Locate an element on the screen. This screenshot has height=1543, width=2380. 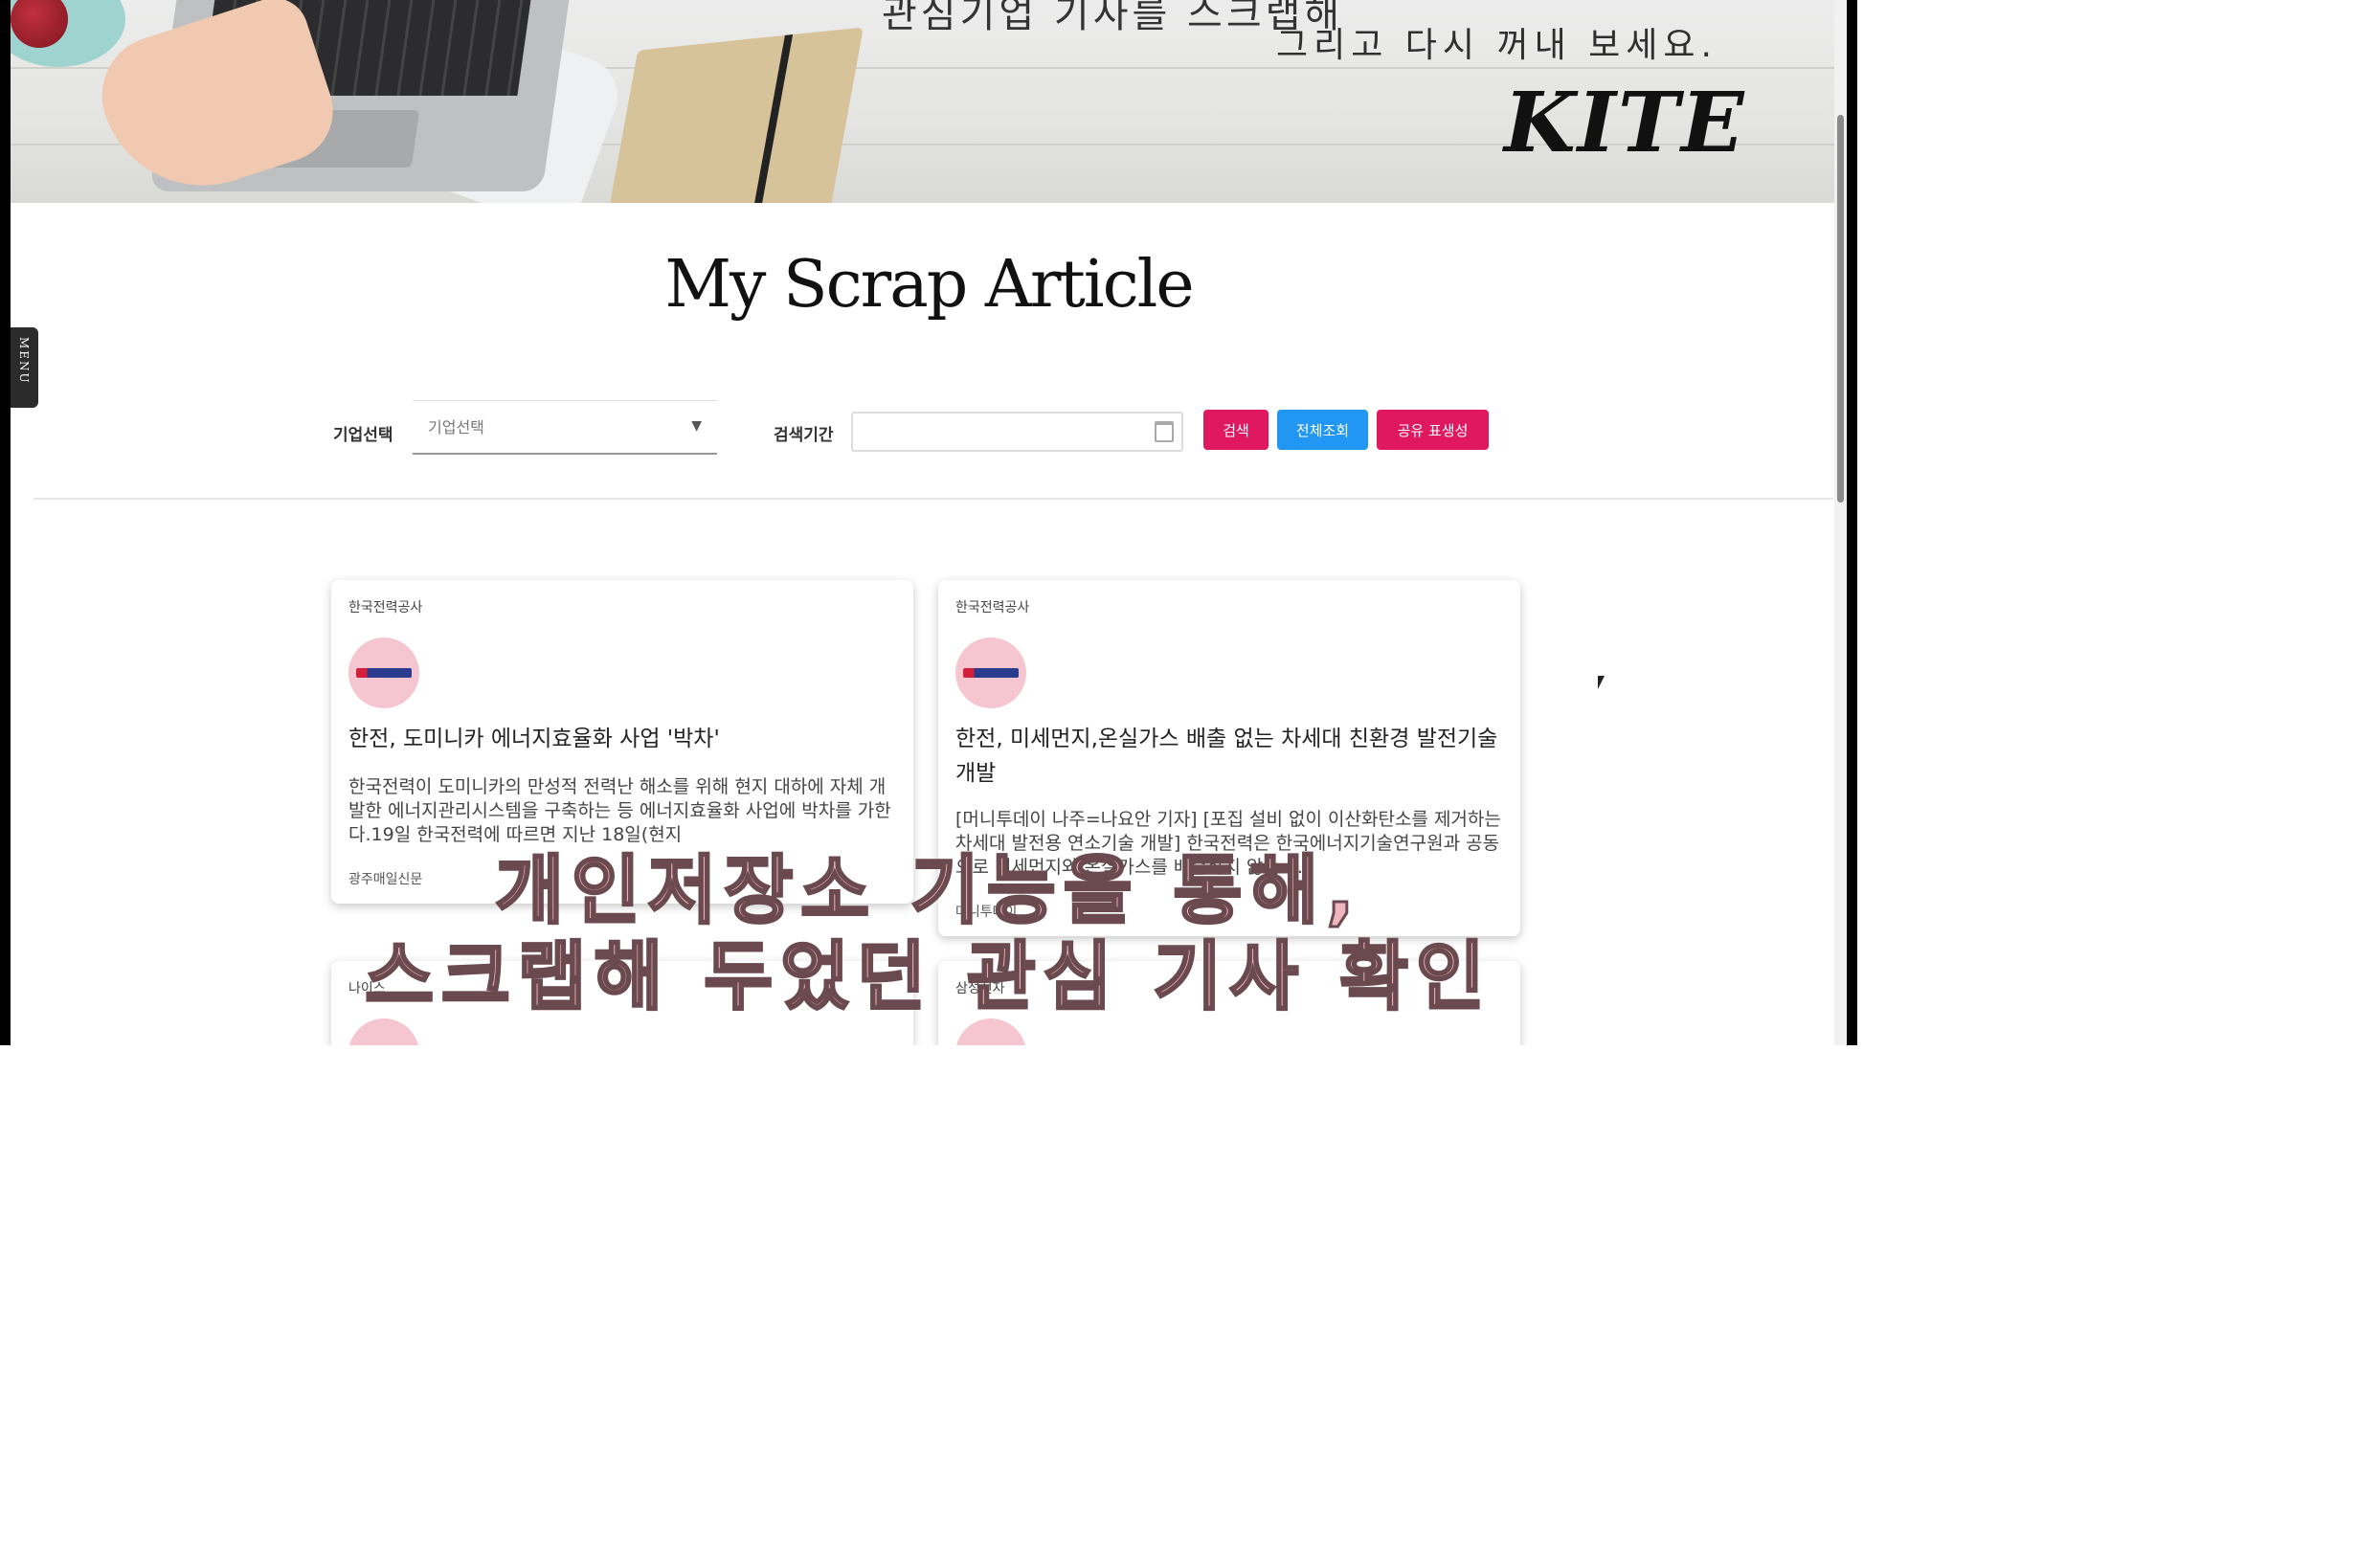
calendar-icon is located at coordinates (1165, 432).